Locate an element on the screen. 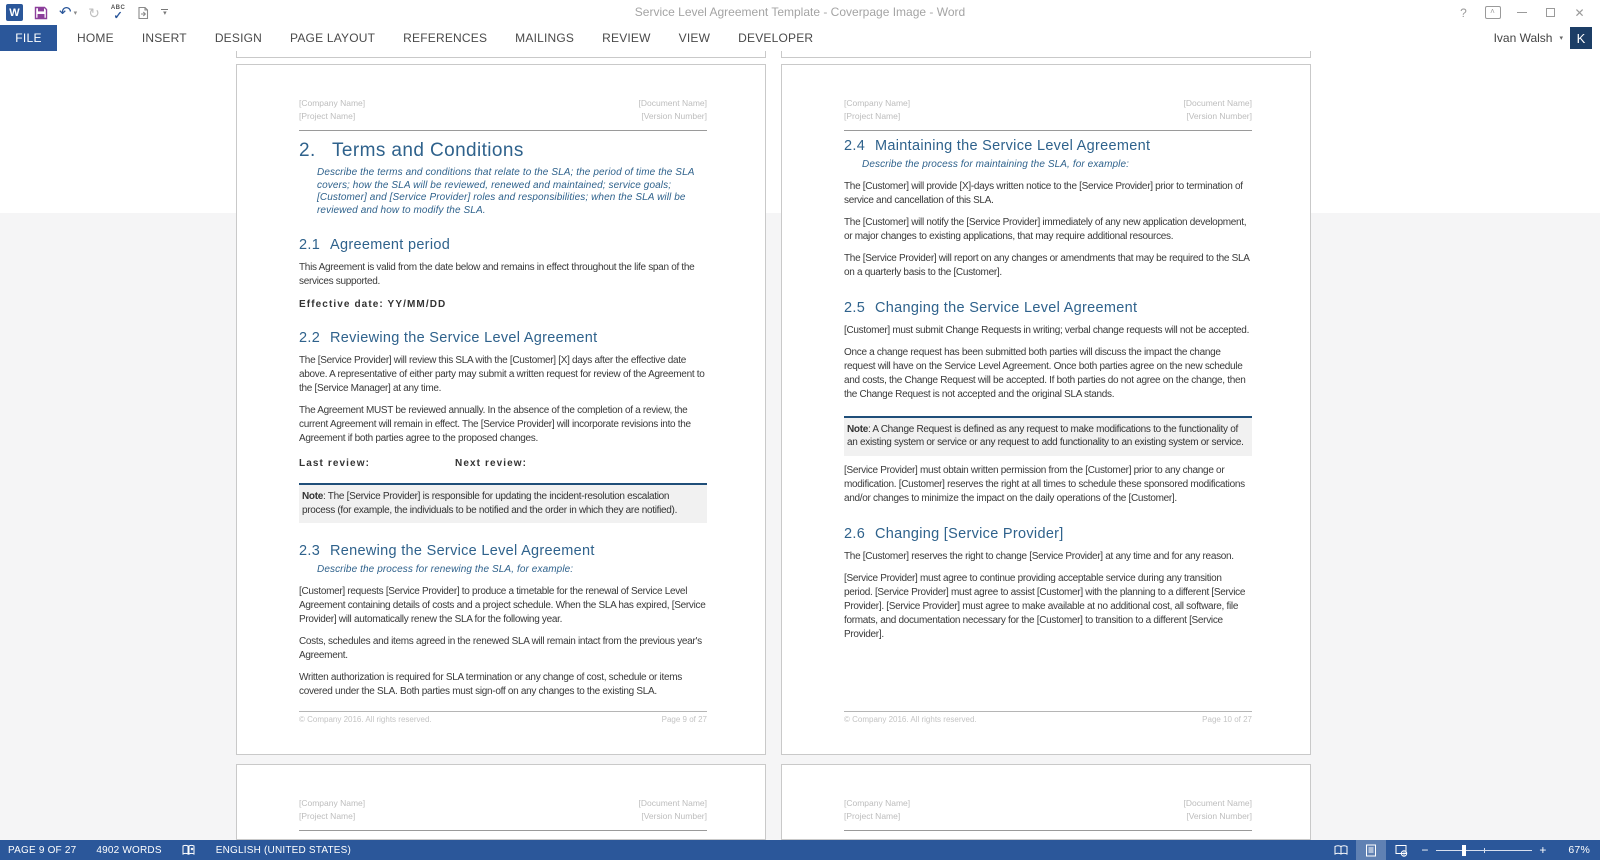 This screenshot has height=860, width=1600. ribbon-tab-review: REVIEW is located at coordinates (626, 38).